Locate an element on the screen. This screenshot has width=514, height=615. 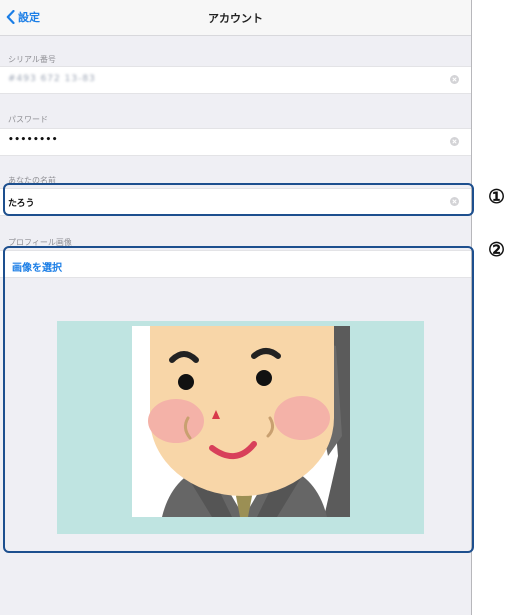
navigation-bar: 設定 アカウント is located at coordinates (235, 18).